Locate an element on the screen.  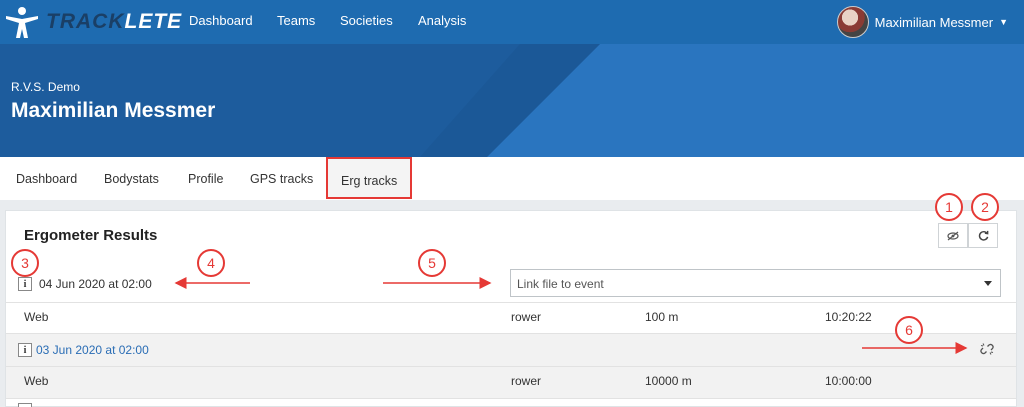
refresh-button is located at coordinates (983, 235).